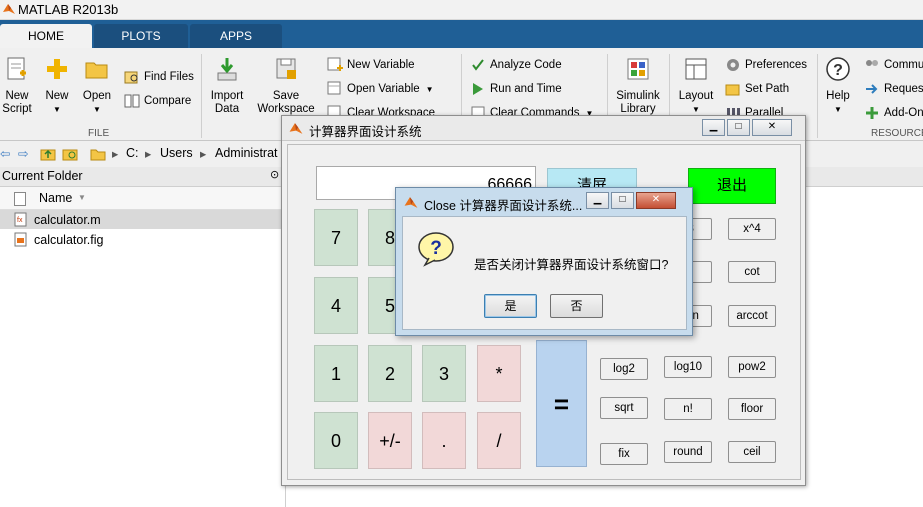  Describe the element at coordinates (57, 109) in the screenshot. I see `new-dropdown-icon: ▼` at that location.